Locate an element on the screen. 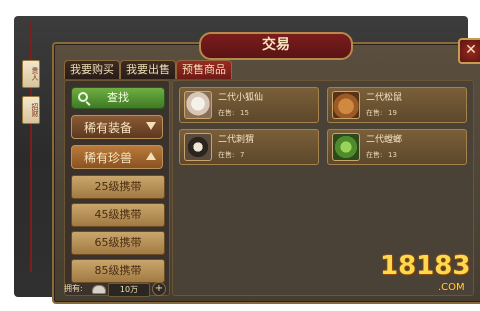  tab-buy: 我要购买 is located at coordinates (92, 69).